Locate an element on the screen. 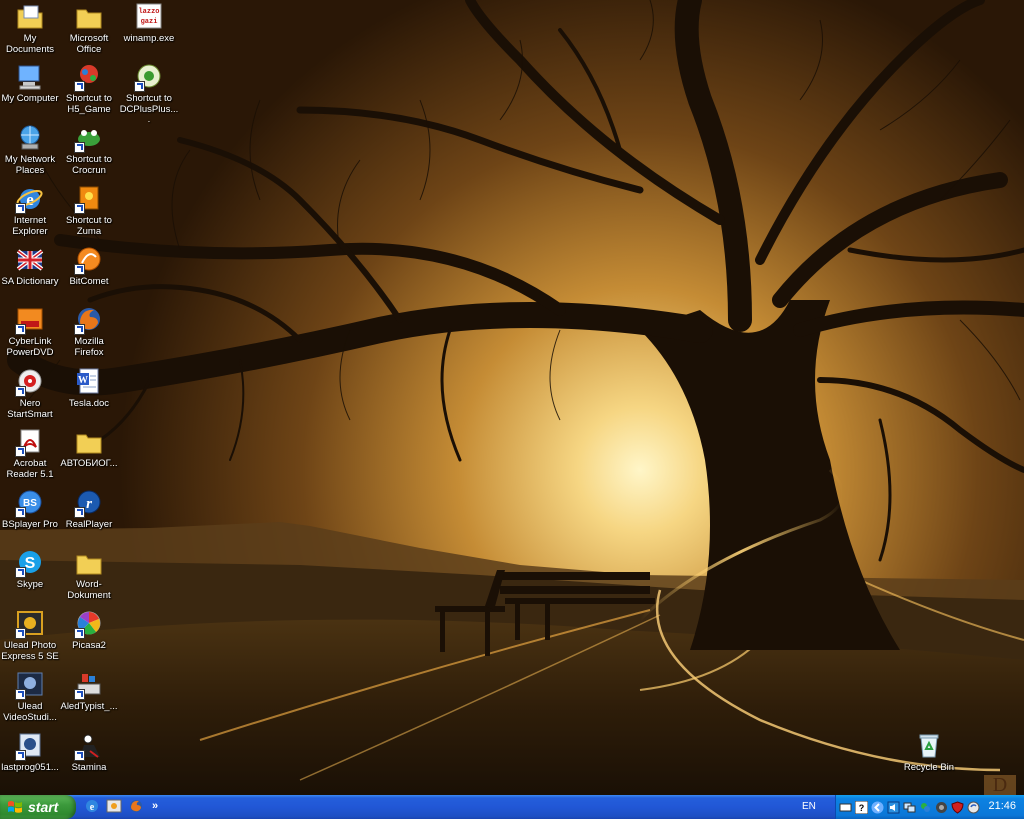 The width and height of the screenshot is (1024, 819). dcplusplus-icon is located at coordinates (149, 77).